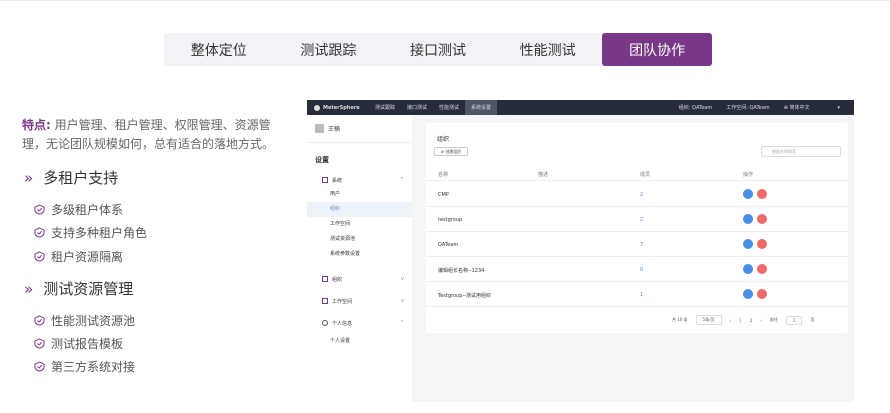 The image size is (890, 413). Describe the element at coordinates (359, 279) in the screenshot. I see `sidebar-group-organization: 组织 v` at that location.